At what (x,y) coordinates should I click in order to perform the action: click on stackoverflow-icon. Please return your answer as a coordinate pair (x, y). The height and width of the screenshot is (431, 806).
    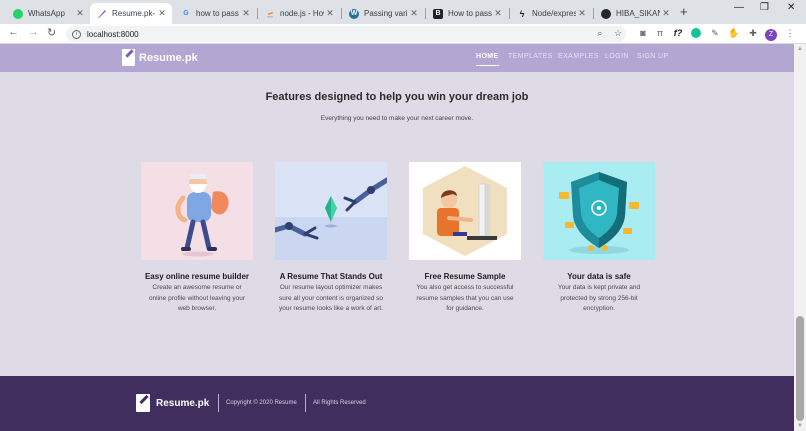
    Looking at the image, I should click on (270, 14).